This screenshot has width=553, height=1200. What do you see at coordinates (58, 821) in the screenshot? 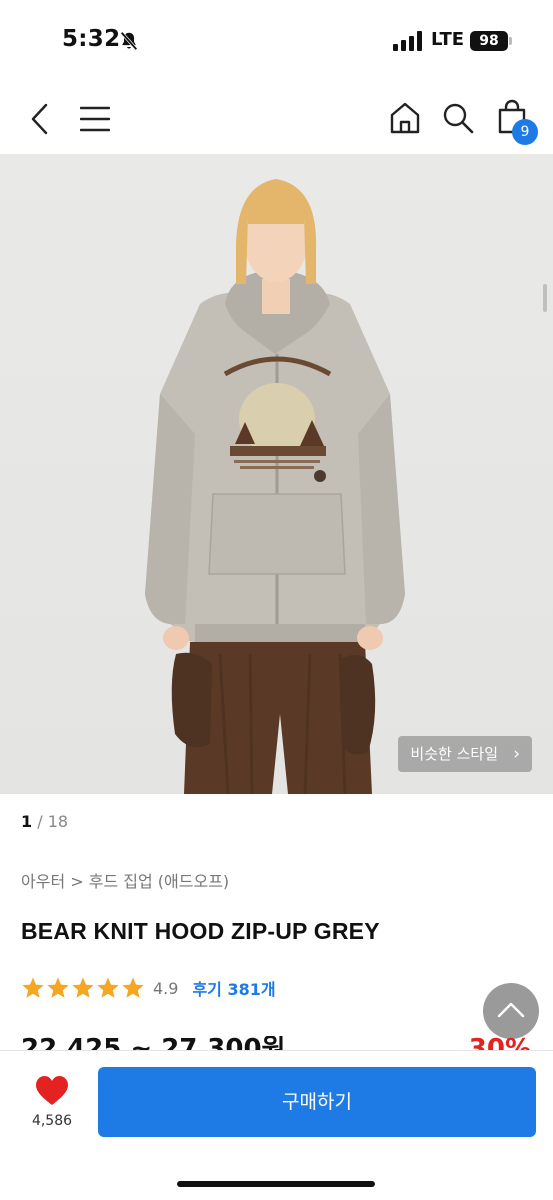
I see `image-total: 18` at bounding box center [58, 821].